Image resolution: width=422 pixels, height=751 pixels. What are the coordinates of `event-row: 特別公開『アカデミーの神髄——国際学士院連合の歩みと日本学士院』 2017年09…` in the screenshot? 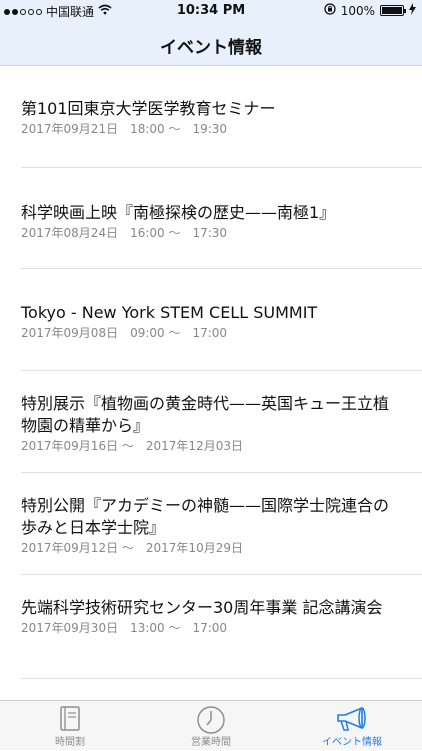 It's located at (211, 525).